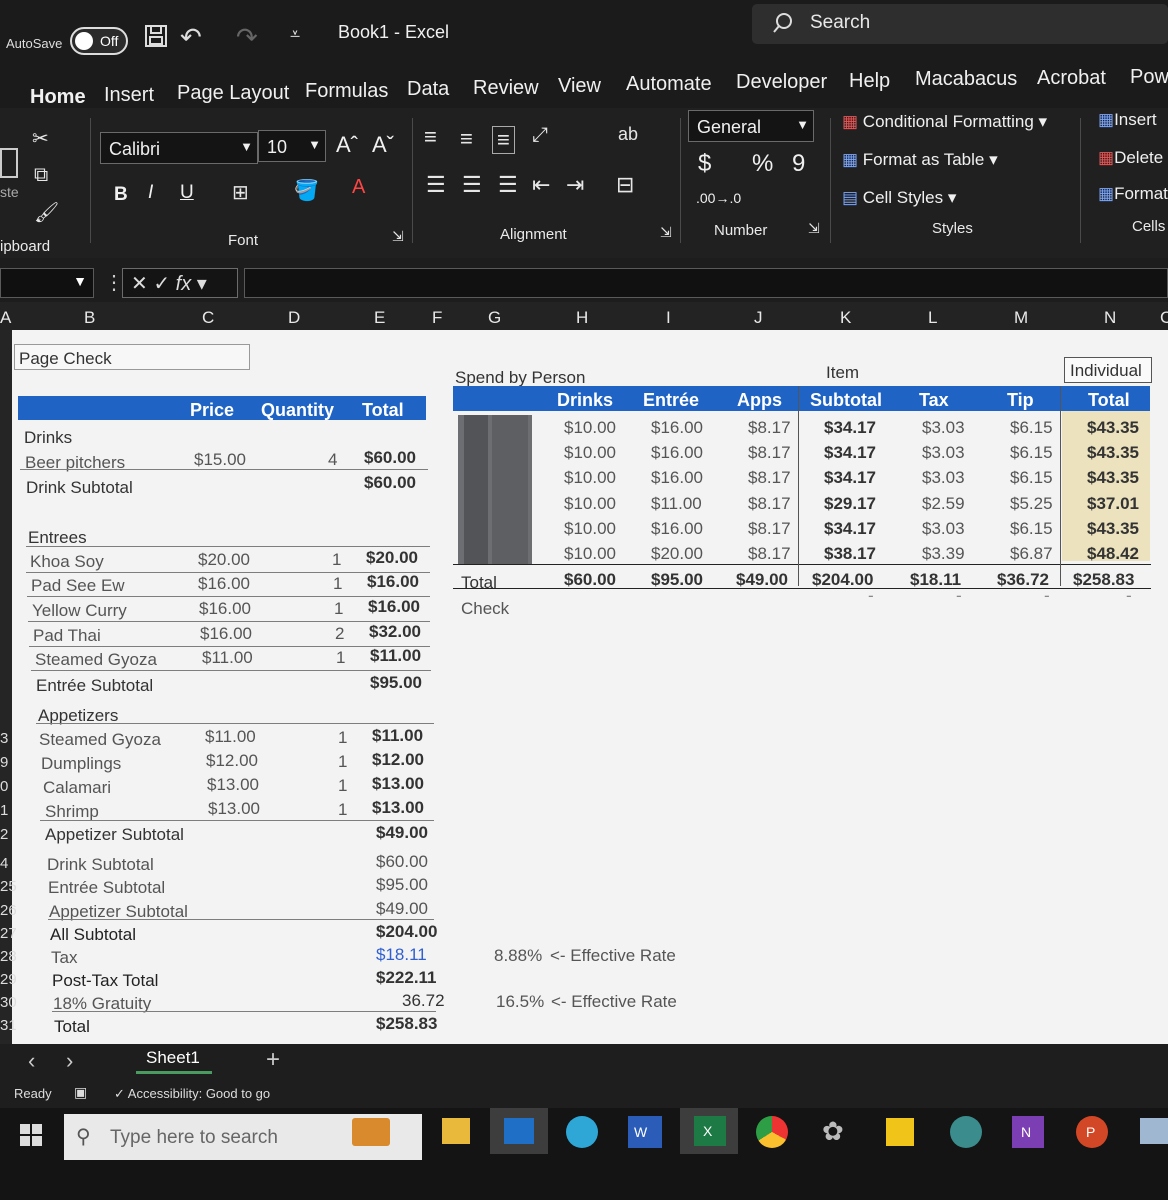  What do you see at coordinates (899, 198) in the screenshot?
I see `cell-styles-button: ▤ Cell Styles ▾` at bounding box center [899, 198].